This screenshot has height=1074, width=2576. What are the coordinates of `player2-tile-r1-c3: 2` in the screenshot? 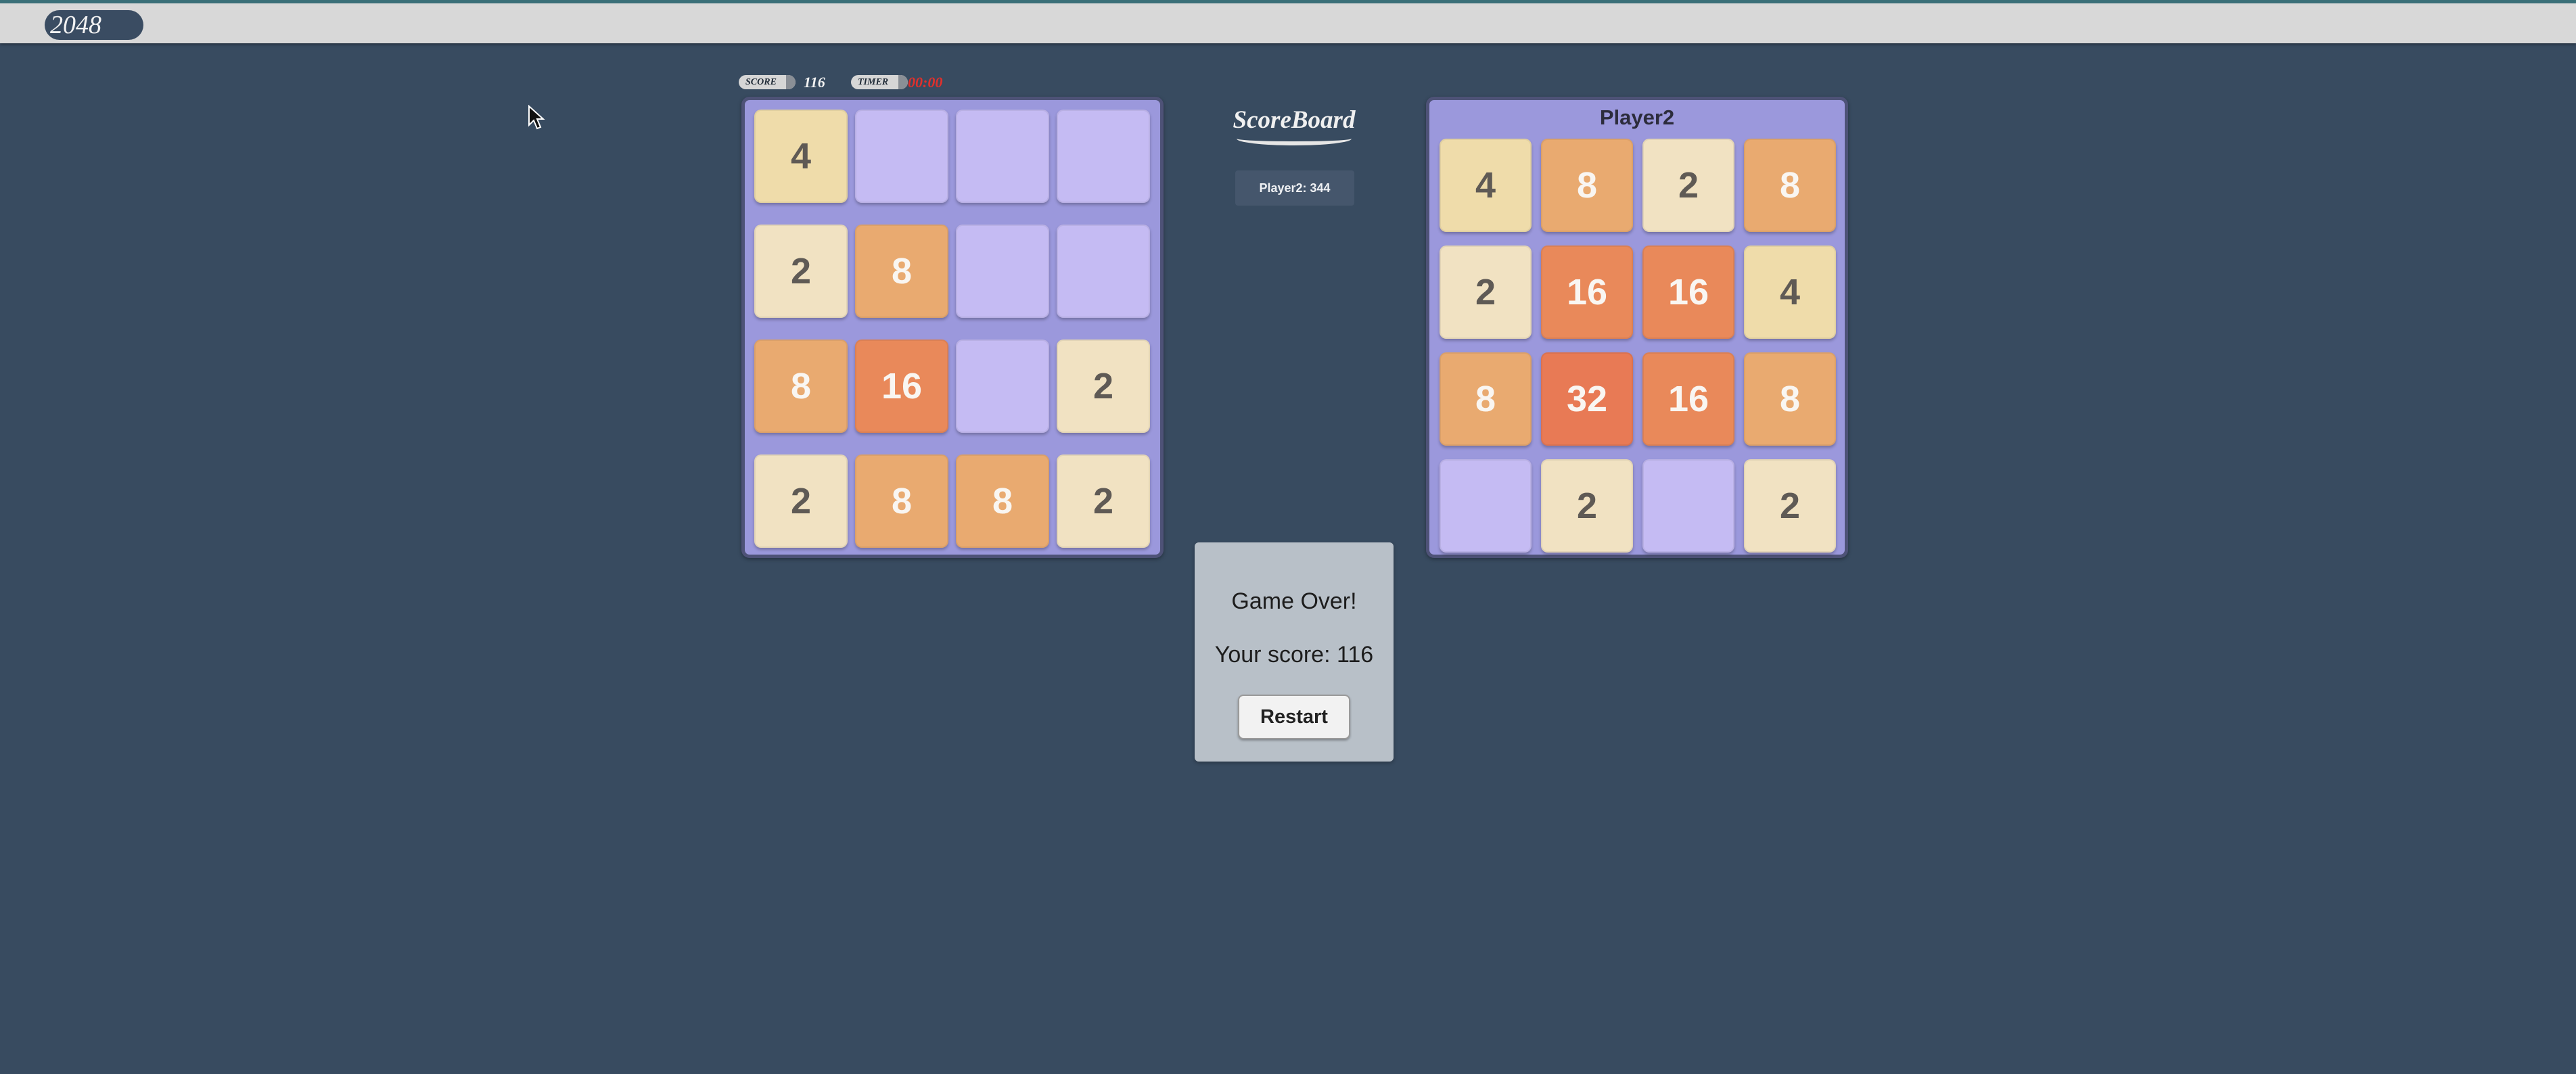 It's located at (1688, 186).